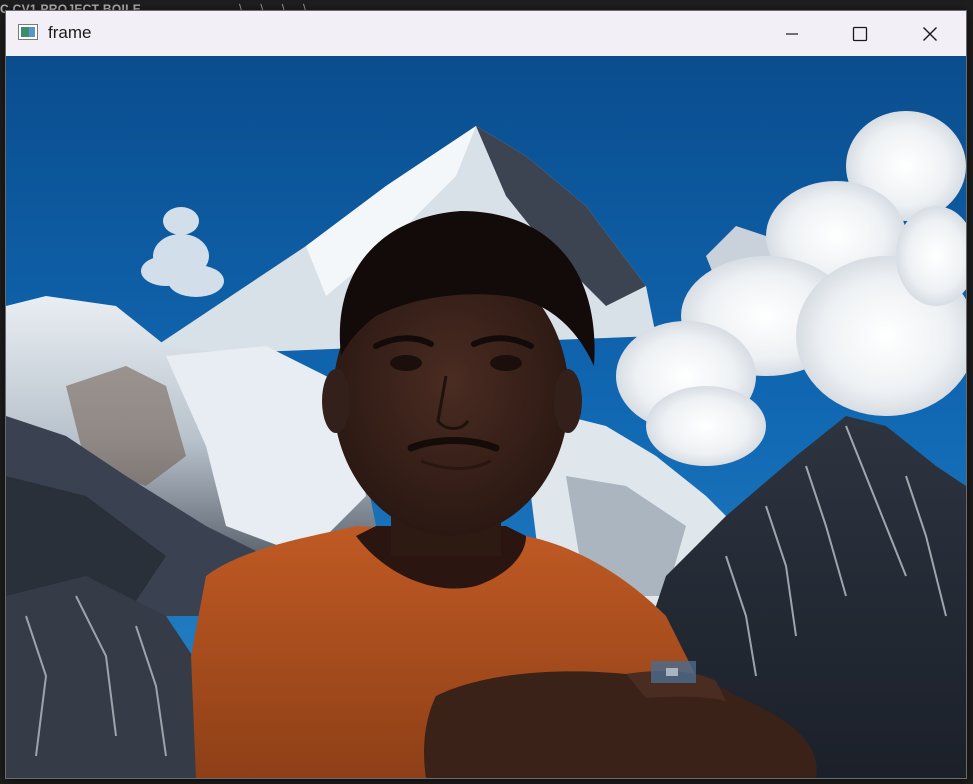 Image resolution: width=973 pixels, height=784 pixels. I want to click on close-button, so click(930, 33).